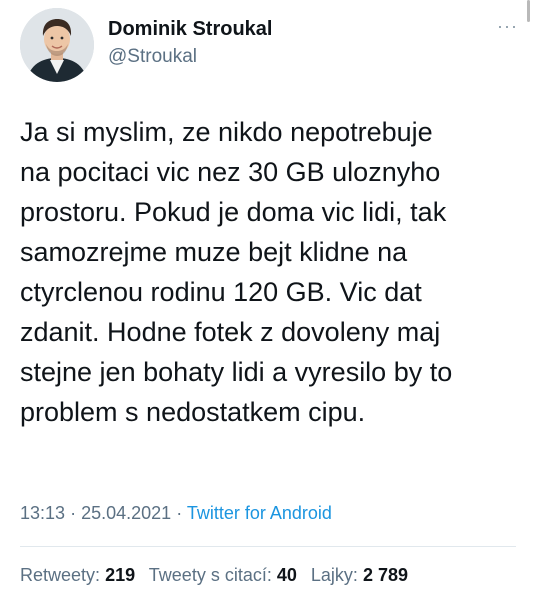 The image size is (536, 600). I want to click on tweet-date: 25.04.2021, so click(126, 513).